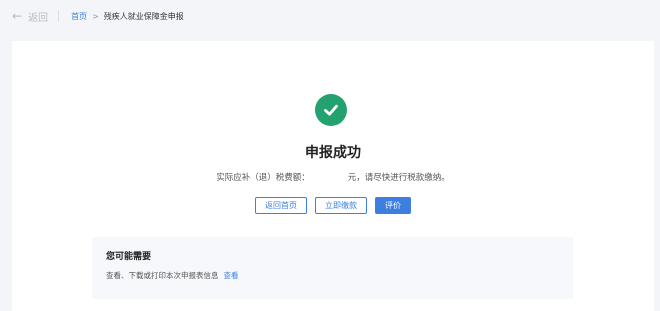 The width and height of the screenshot is (660, 311). What do you see at coordinates (231, 275) in the screenshot?
I see `view-link: 查看` at bounding box center [231, 275].